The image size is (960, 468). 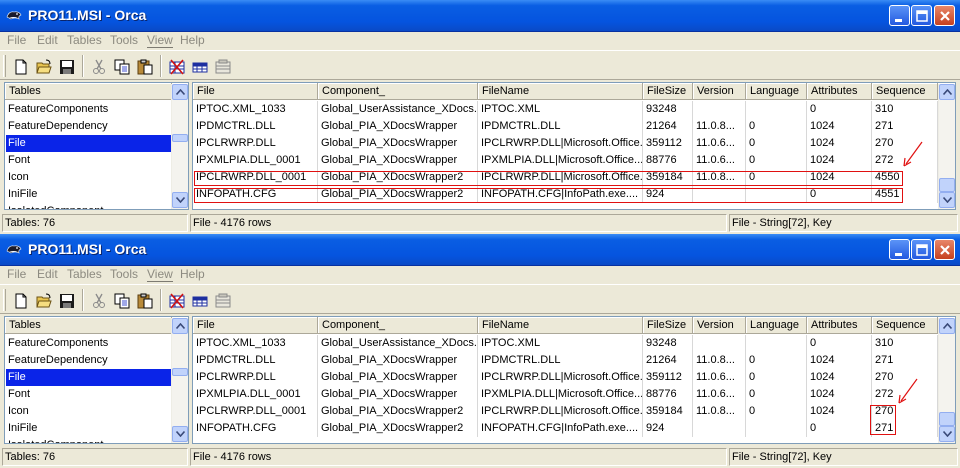 I want to click on cell-filesize: 924, so click(x=668, y=428).